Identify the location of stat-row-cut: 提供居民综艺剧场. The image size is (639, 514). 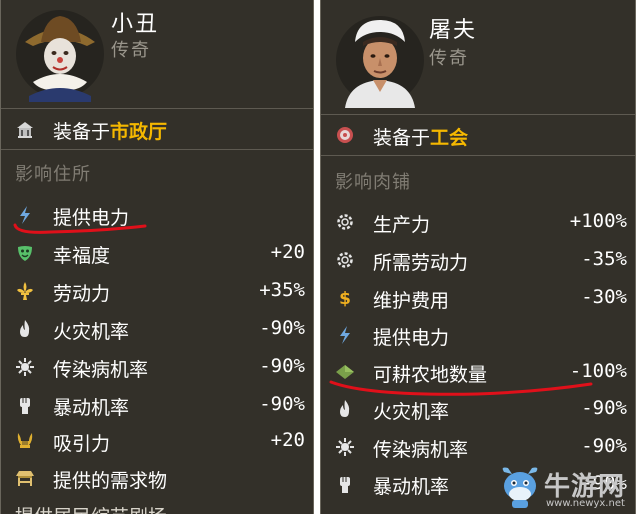
(157, 505).